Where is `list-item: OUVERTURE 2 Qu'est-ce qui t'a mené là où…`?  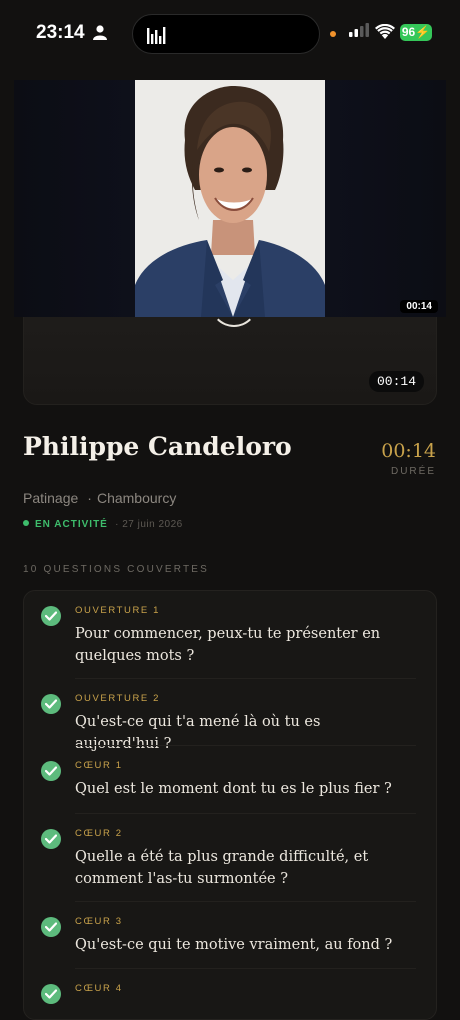 list-item: OUVERTURE 2 Qu'est-ce qui t'a mené là où… is located at coordinates (230, 715).